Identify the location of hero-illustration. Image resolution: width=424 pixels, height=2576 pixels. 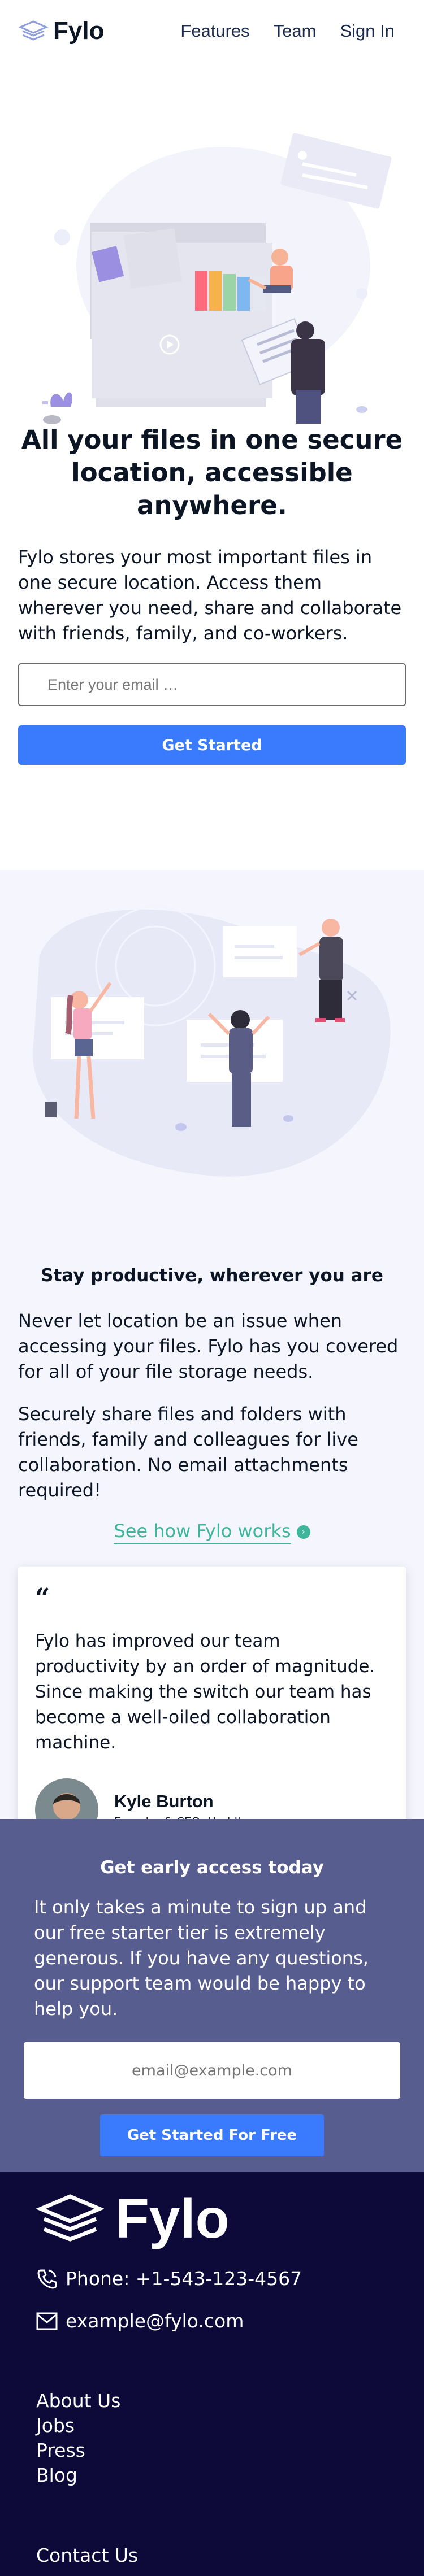
(212, 252).